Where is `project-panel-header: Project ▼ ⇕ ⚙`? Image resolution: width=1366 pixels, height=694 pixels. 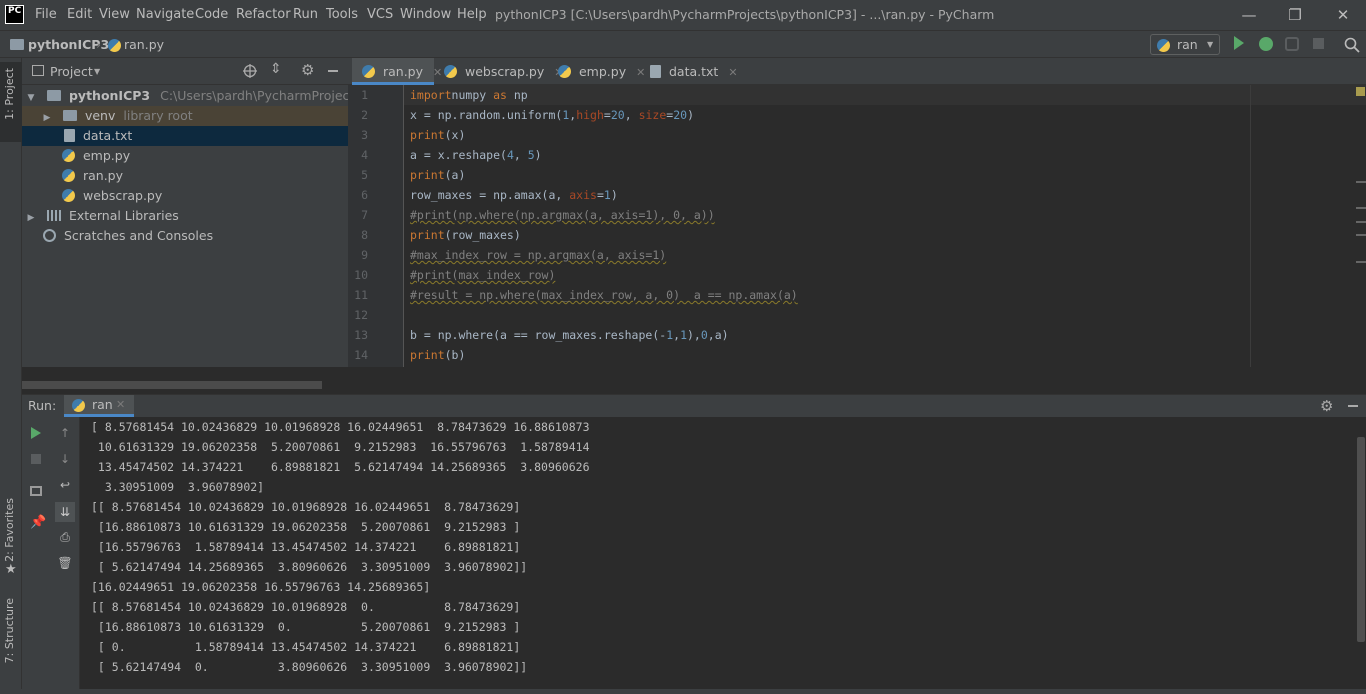 project-panel-header: Project ▼ ⇕ ⚙ is located at coordinates (185, 71).